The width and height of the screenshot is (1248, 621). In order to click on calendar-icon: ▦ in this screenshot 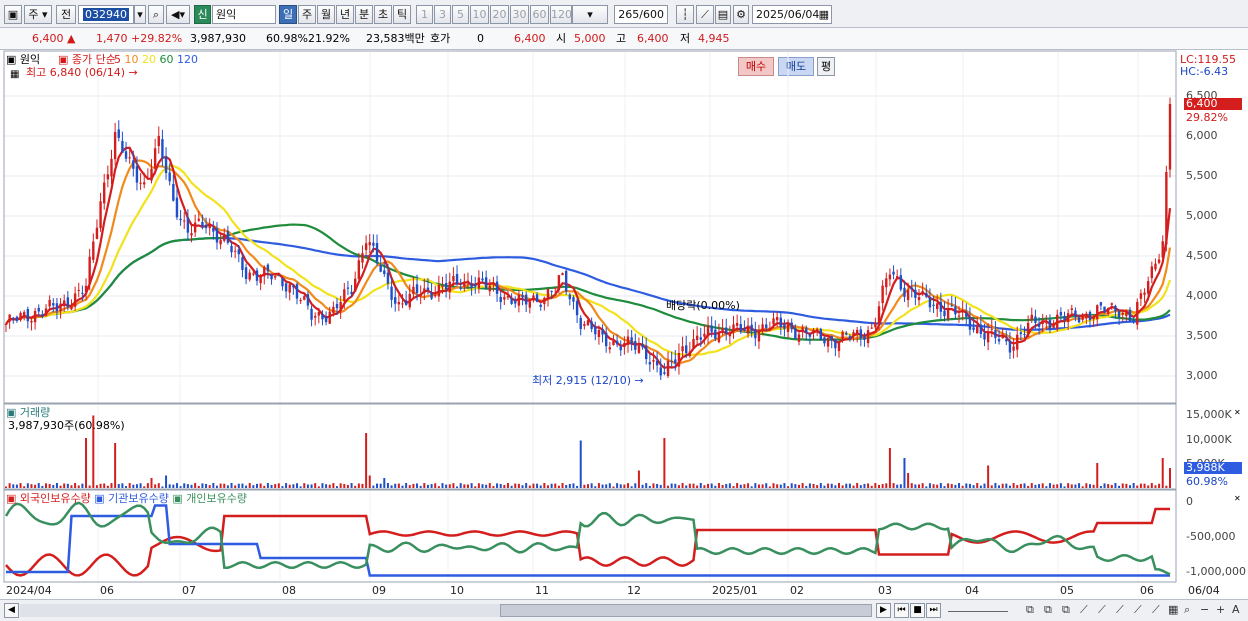, I will do `click(824, 14)`.